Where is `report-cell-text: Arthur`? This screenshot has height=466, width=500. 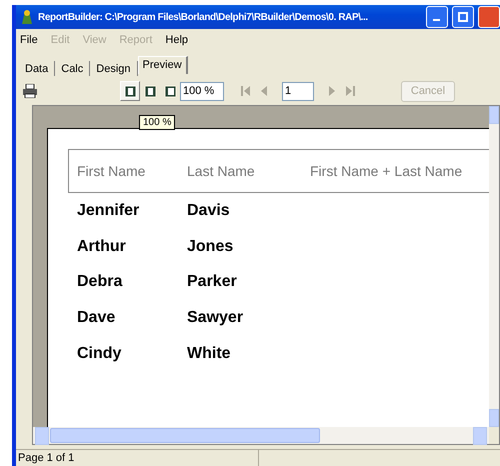
report-cell-text: Arthur is located at coordinates (102, 247).